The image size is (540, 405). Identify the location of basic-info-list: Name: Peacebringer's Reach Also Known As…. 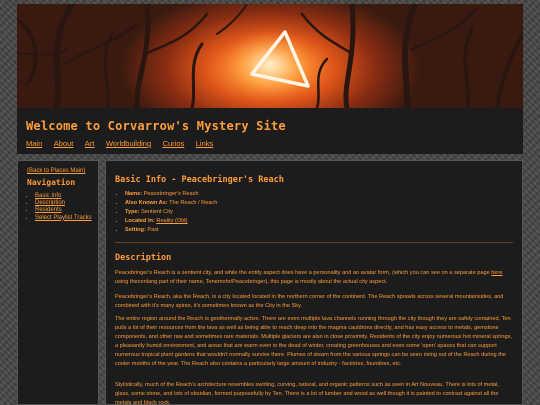
(166, 212).